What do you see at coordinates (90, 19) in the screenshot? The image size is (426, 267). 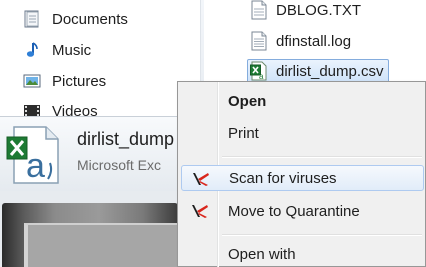 I see `nav-item-label: Documents` at bounding box center [90, 19].